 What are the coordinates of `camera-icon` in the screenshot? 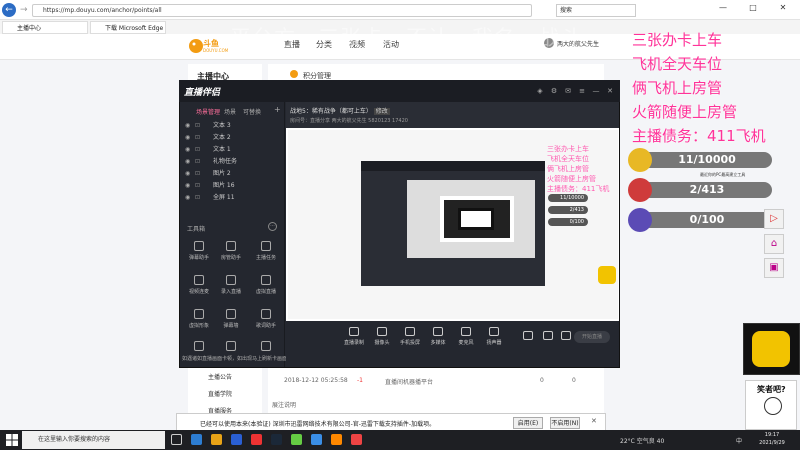 It's located at (382, 331).